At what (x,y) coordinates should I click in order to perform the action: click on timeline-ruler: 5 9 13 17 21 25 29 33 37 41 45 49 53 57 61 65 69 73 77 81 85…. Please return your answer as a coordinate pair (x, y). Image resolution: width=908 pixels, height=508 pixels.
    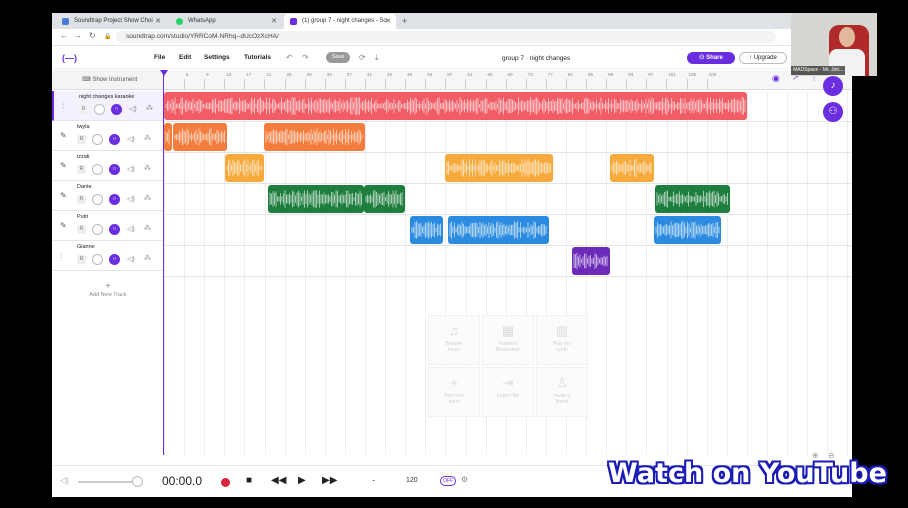
    Looking at the image, I should click on (508, 80).